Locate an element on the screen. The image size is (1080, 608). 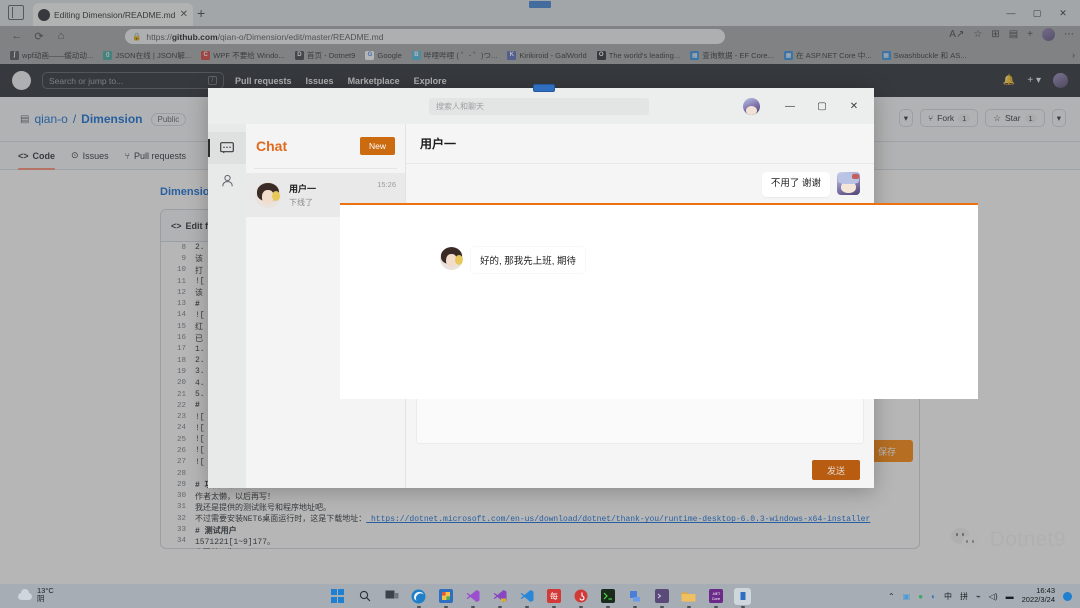
star-dropdown: ▾ is located at coordinates (1058, 118).